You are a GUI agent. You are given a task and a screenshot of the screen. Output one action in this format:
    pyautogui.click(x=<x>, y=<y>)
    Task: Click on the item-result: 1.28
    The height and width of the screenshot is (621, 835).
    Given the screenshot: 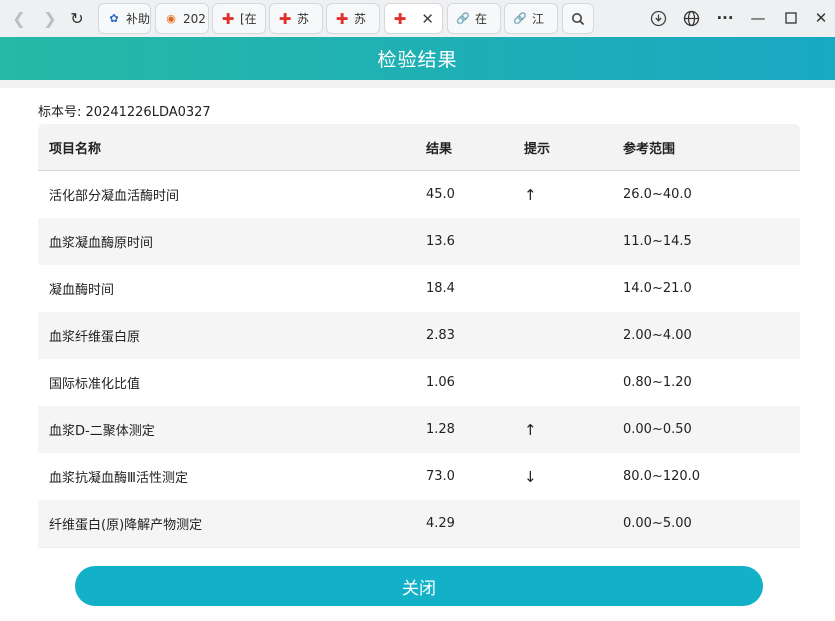 What is the action you would take?
    pyautogui.click(x=440, y=429)
    